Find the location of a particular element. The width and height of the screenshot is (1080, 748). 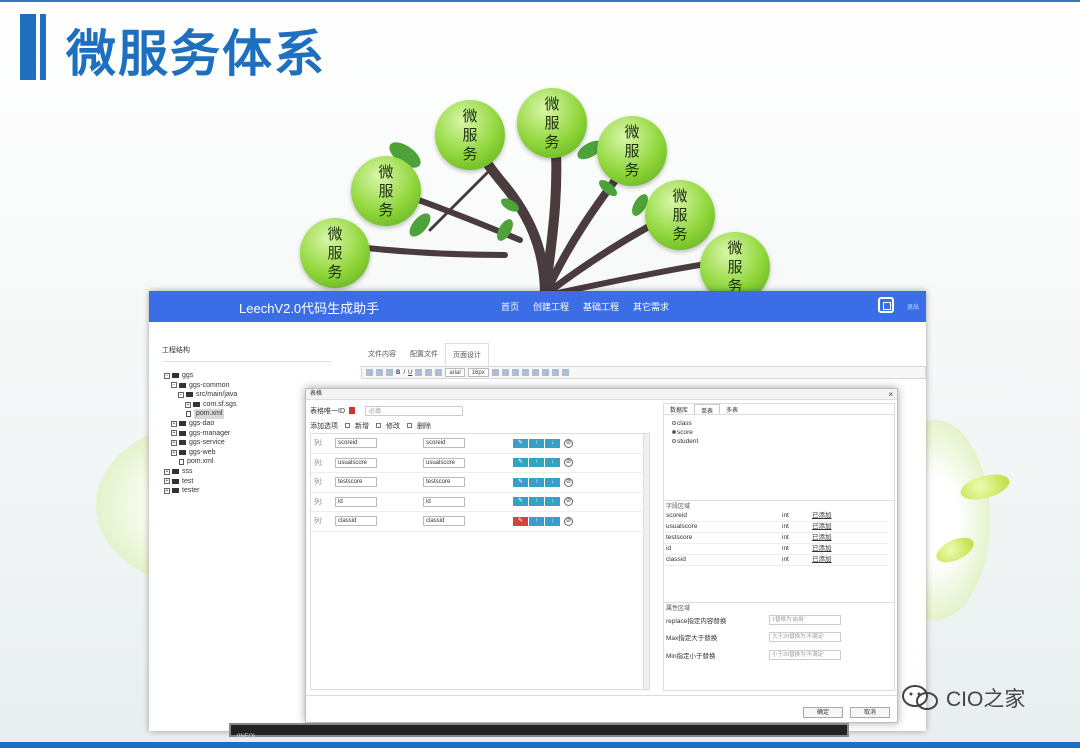

tab-database: 数据库 is located at coordinates (679, 409).